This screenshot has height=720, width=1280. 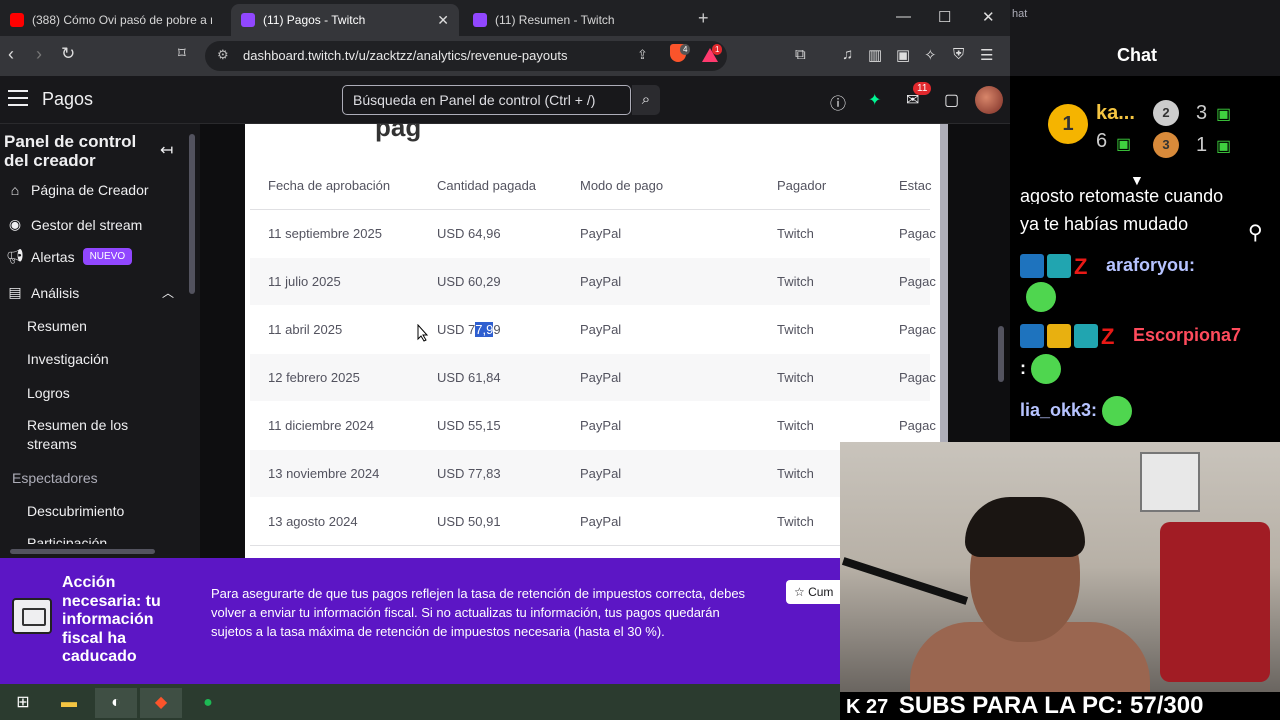 What do you see at coordinates (1020, 14) in the screenshot?
I see `chat-label: hat` at bounding box center [1020, 14].